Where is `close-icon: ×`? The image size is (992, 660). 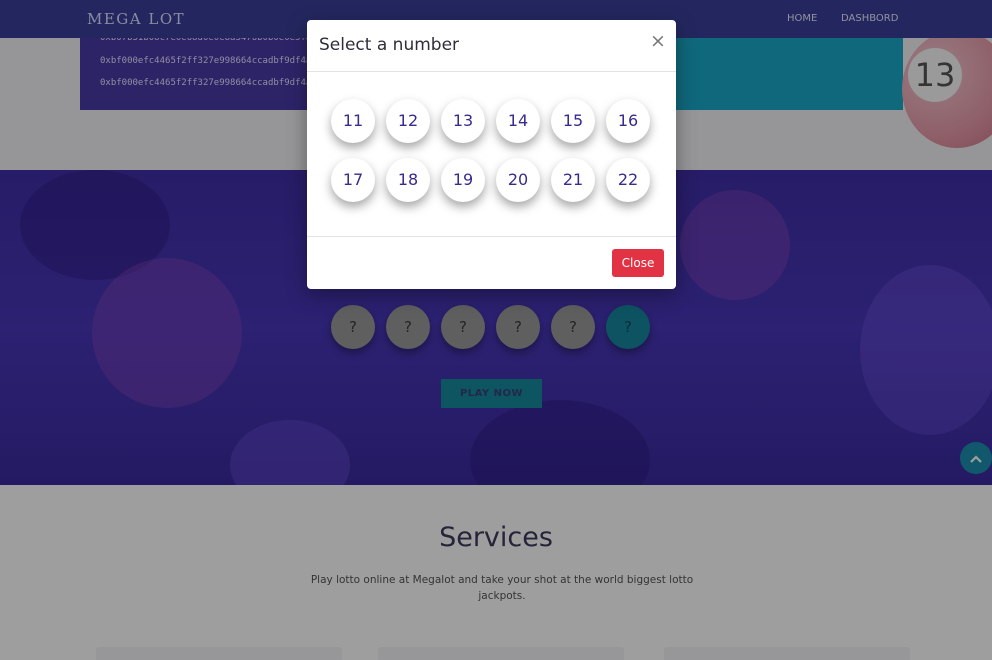
close-icon: × is located at coordinates (658, 41).